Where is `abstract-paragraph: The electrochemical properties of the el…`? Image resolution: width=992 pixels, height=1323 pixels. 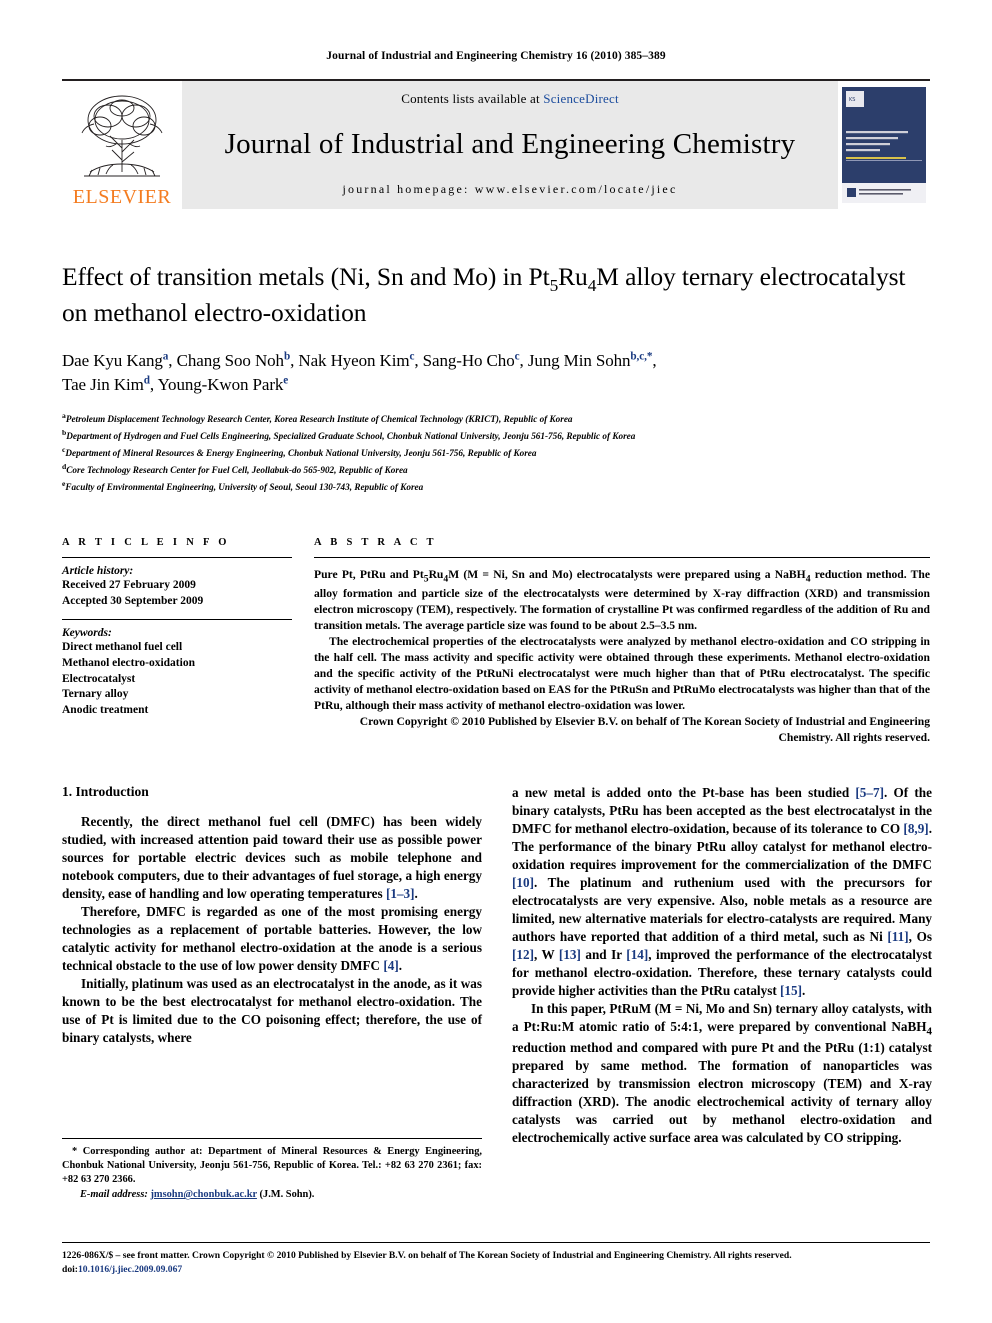 abstract-paragraph: The electrochemical properties of the el… is located at coordinates (622, 674).